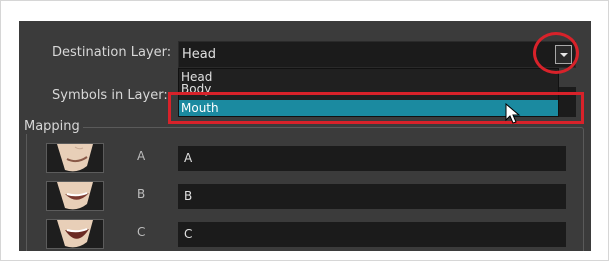  Describe the element at coordinates (372, 196) in the screenshot. I see `mapping-field-b: B` at that location.